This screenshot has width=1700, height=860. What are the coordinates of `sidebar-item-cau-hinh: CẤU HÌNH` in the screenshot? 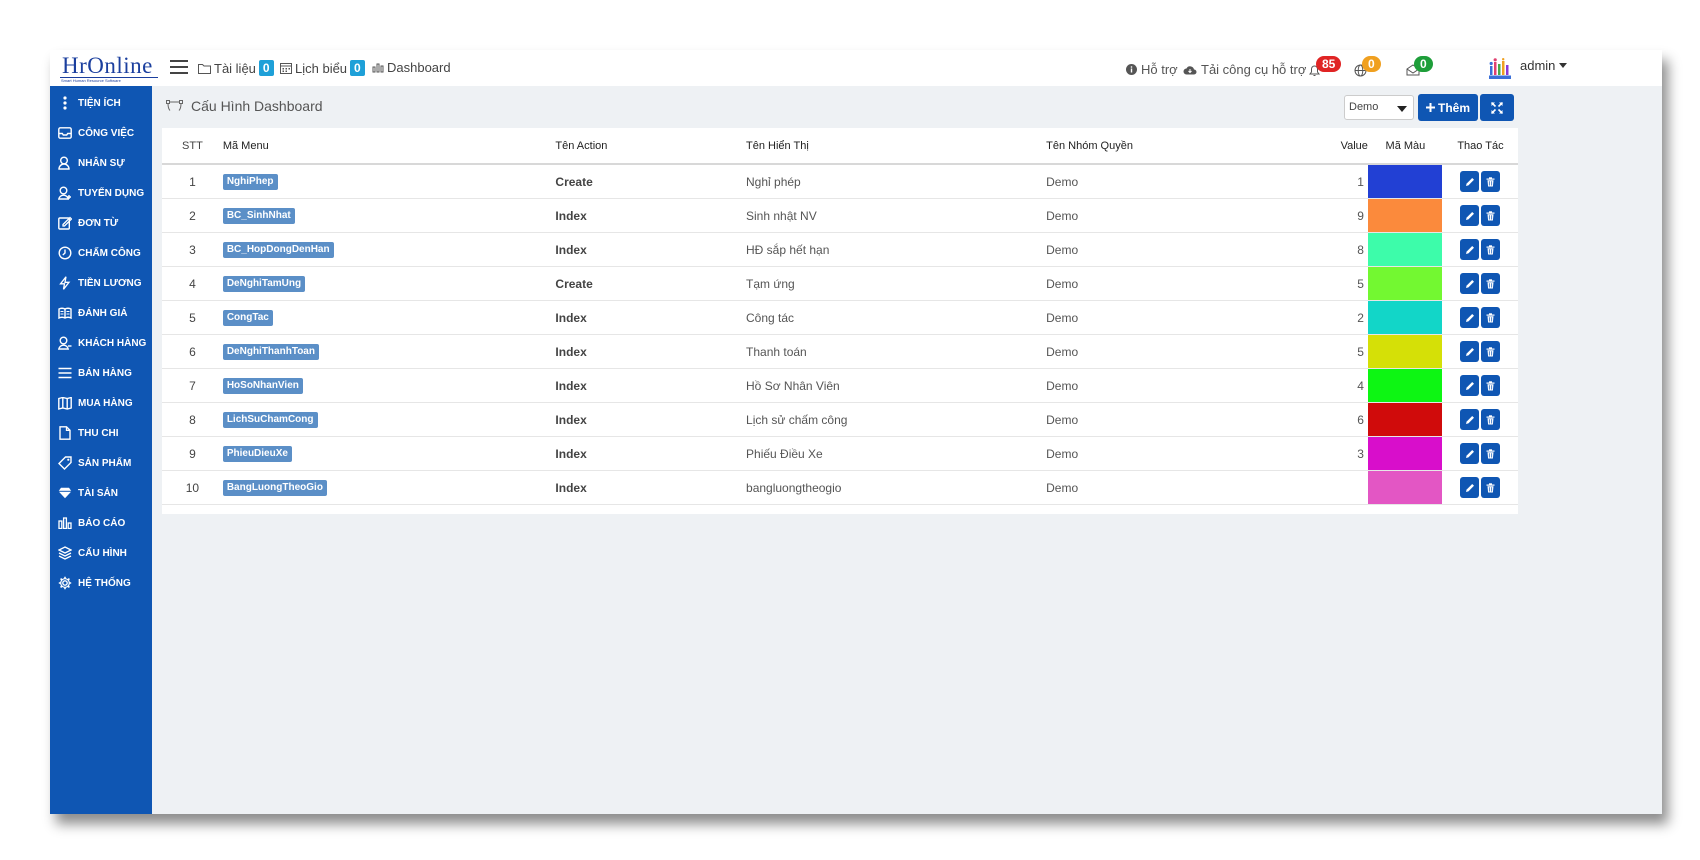 It's located at (101, 553).